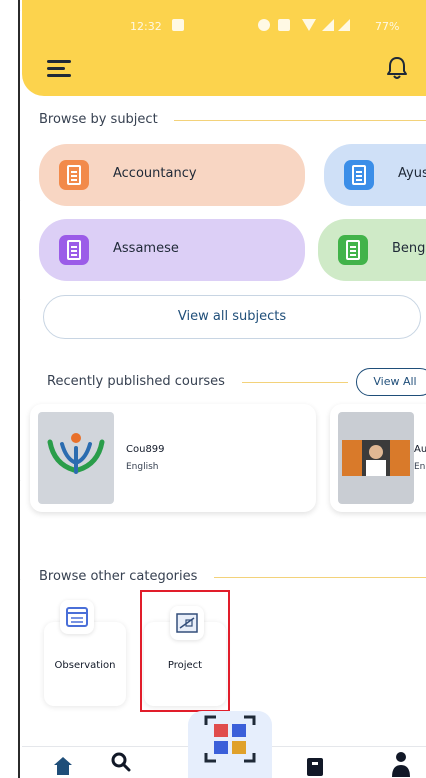 The width and height of the screenshot is (426, 778). Describe the element at coordinates (328, 25) in the screenshot. I see `signal-icon` at that location.